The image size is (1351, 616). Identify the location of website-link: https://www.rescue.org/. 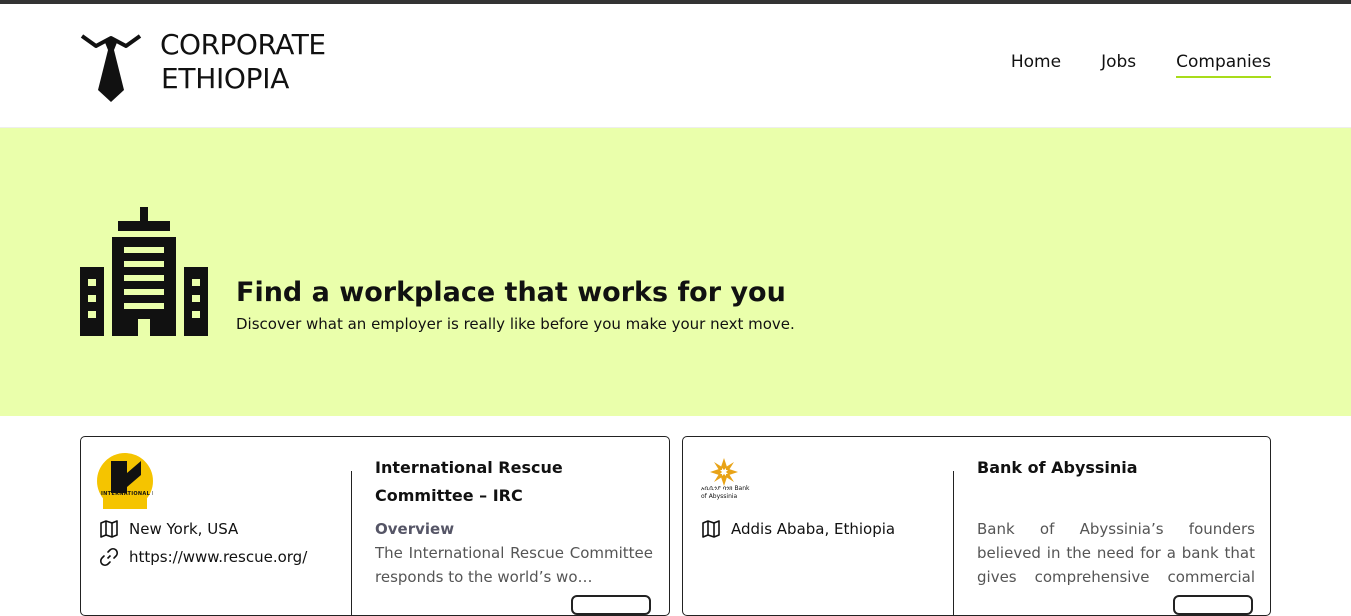
(218, 557).